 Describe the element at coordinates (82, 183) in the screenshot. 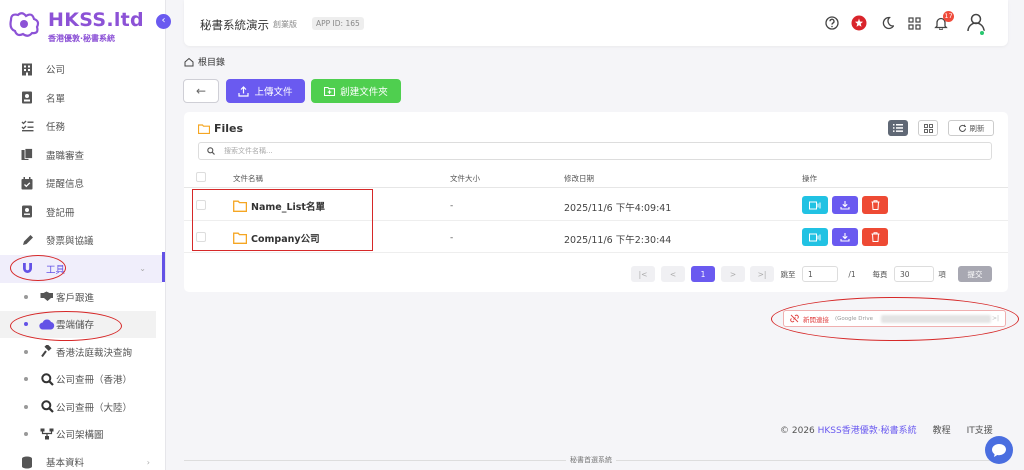

I see `sidebar-item-reminders: 提醒信息` at that location.